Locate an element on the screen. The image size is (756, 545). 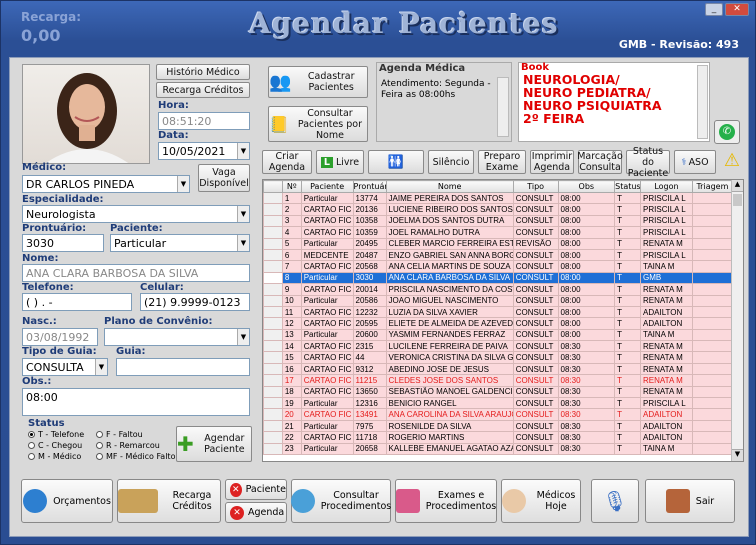
column-header: Status is located at coordinates (628, 186).